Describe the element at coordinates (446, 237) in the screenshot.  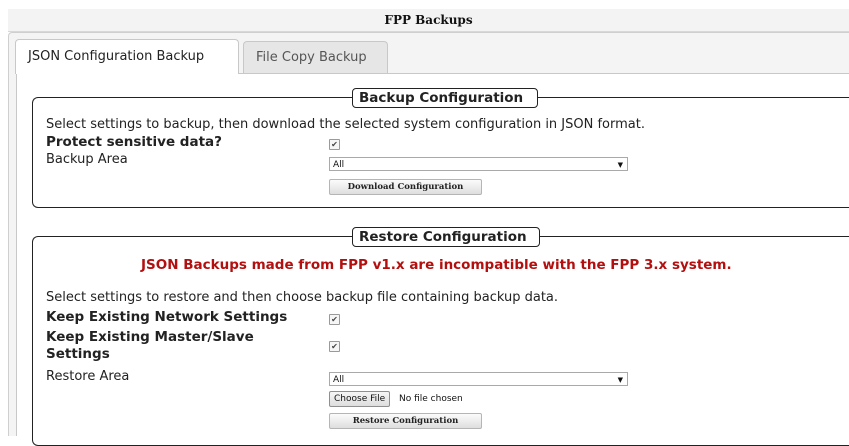
I see `restore-configuration-legend: Restore Configuration` at that location.